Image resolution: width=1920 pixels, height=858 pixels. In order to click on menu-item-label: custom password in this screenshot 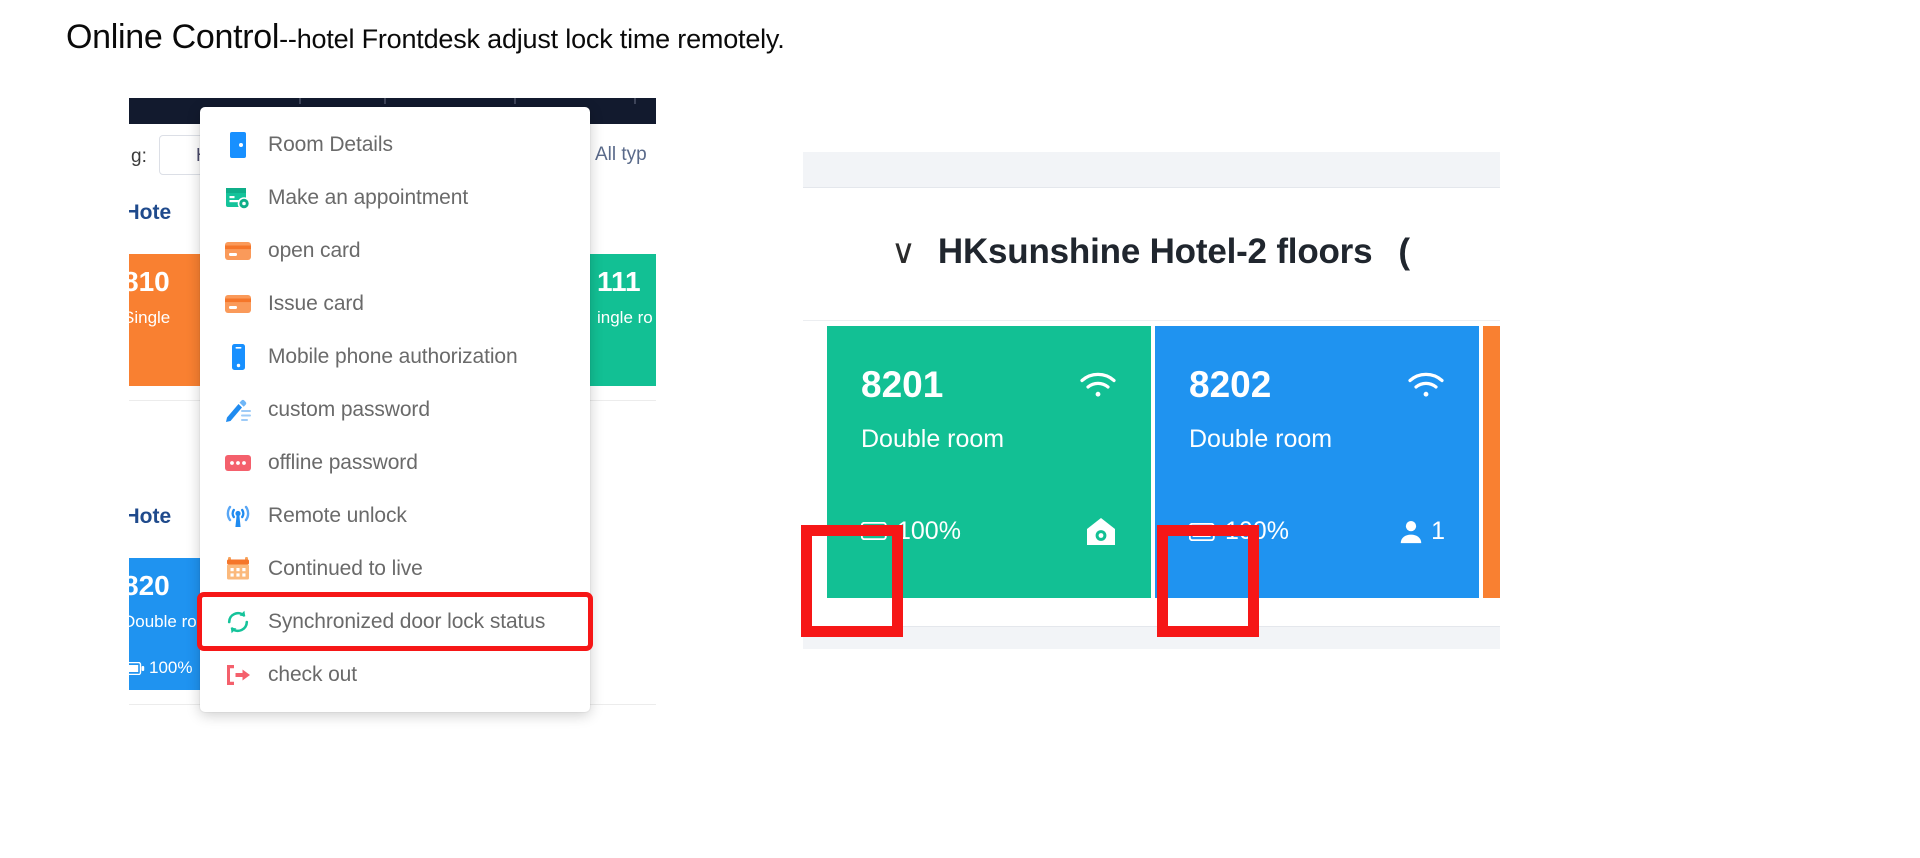, I will do `click(349, 409)`.